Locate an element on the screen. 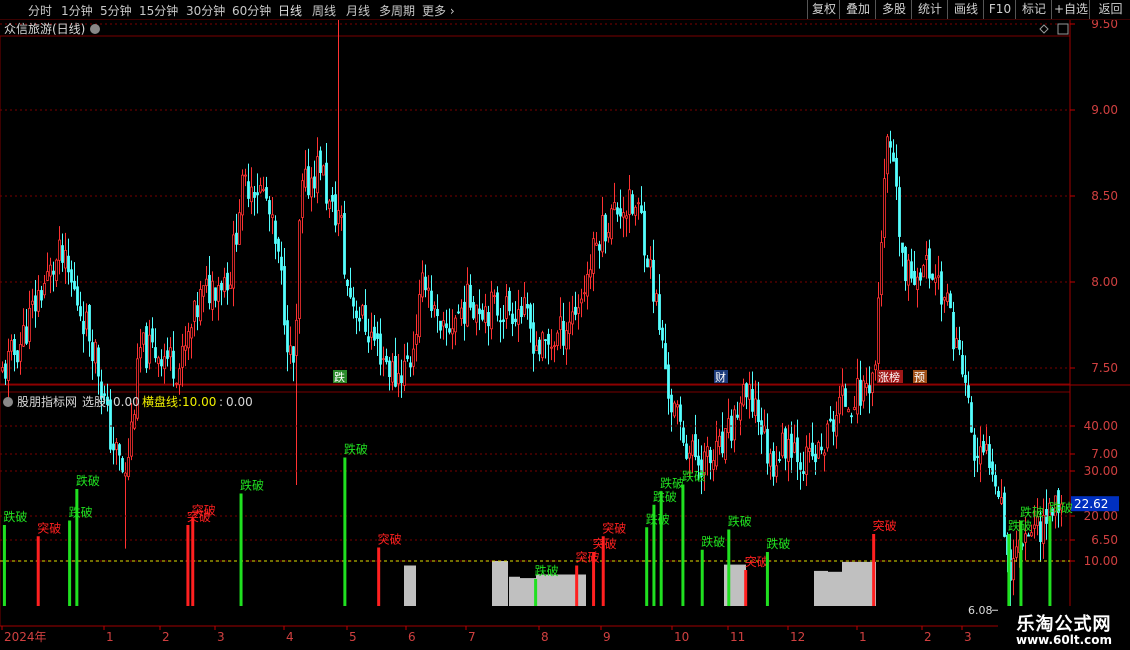 This screenshot has width=1130, height=650. period-tab-6: 日线 is located at coordinates (290, 10).